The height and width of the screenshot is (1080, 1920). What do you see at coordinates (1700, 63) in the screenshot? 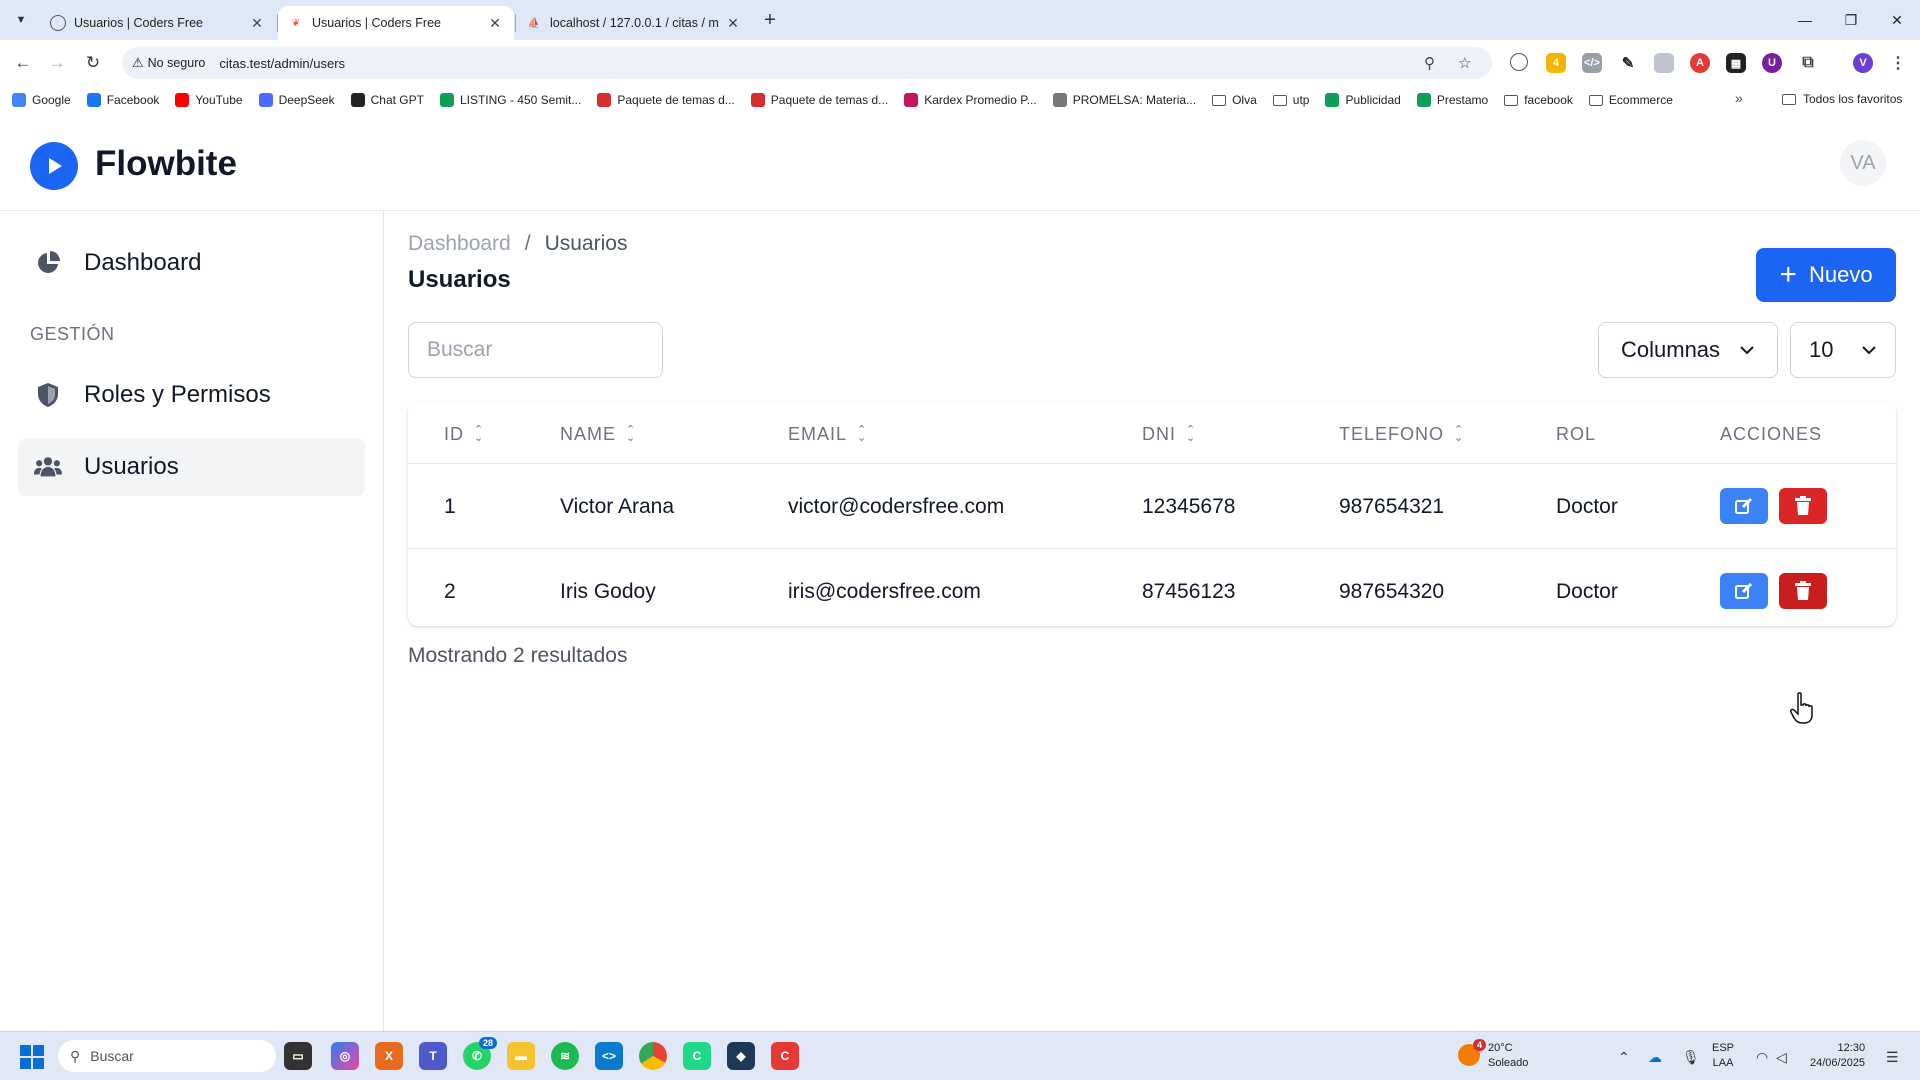
I see `adblock-icon: A` at bounding box center [1700, 63].